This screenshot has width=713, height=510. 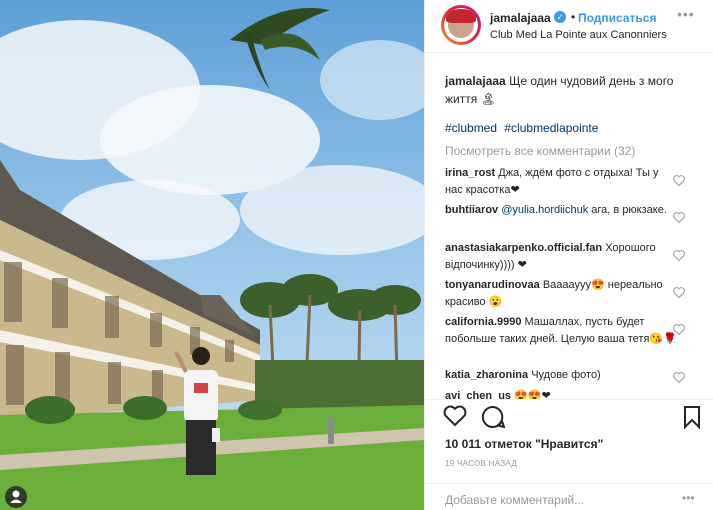 What do you see at coordinates (540, 151) in the screenshot?
I see `view-all-comments-link: Посмотреть все комментарии (32)` at bounding box center [540, 151].